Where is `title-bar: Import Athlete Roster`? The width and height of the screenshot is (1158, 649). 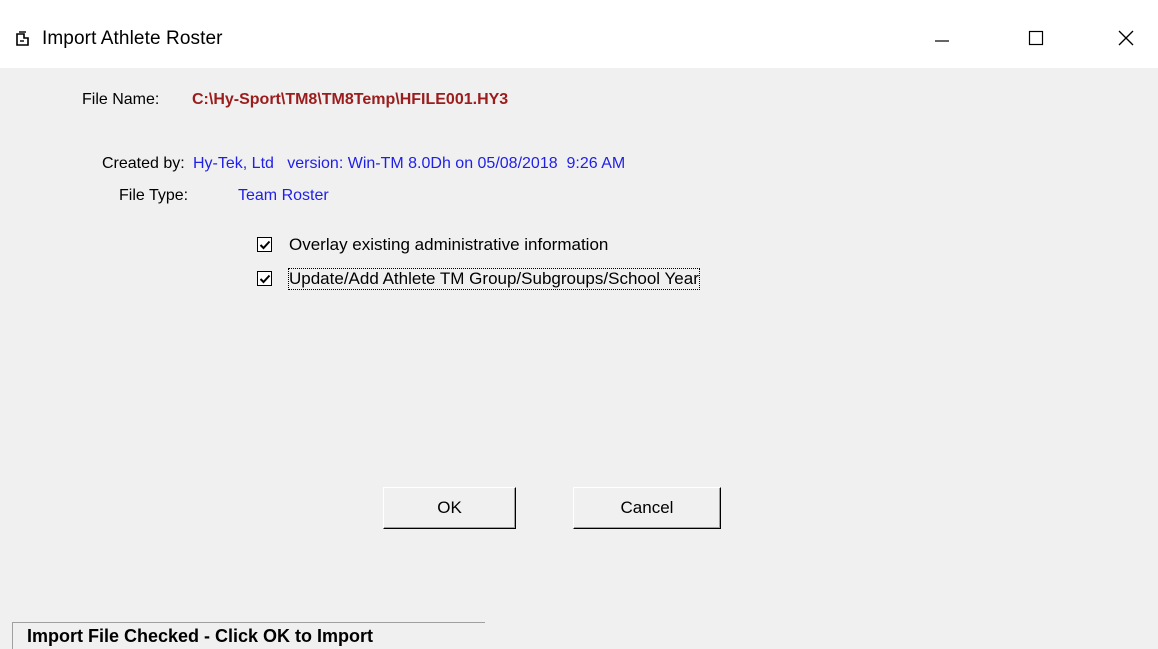 title-bar: Import Athlete Roster is located at coordinates (579, 34).